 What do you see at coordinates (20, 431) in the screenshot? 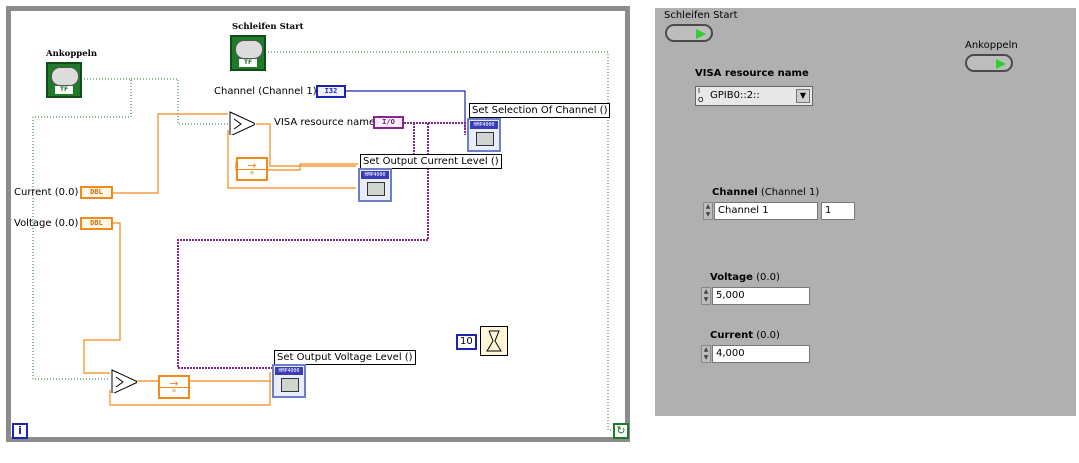
I see `iteration-terminal-icon: i` at bounding box center [20, 431].